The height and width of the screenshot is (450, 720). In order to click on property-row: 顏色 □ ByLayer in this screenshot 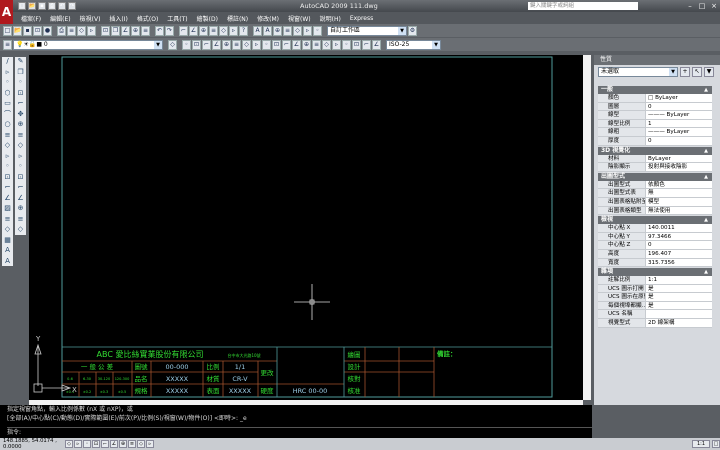, I will do `click(655, 98)`.